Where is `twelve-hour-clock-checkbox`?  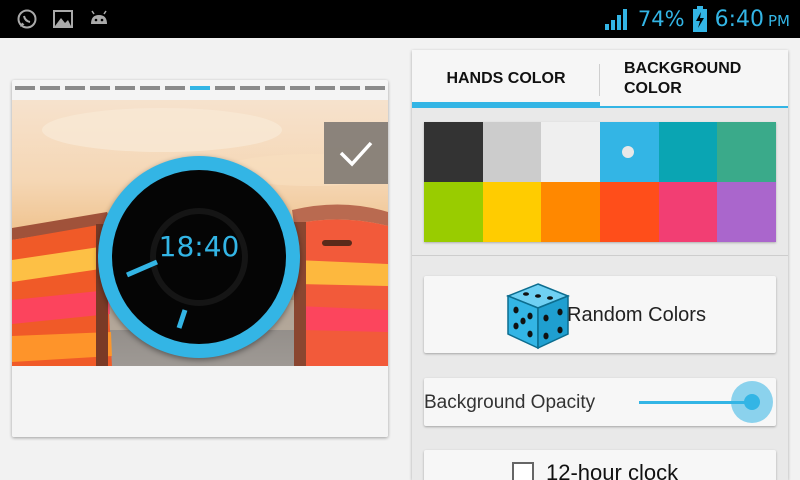 twelve-hour-clock-checkbox is located at coordinates (523, 471).